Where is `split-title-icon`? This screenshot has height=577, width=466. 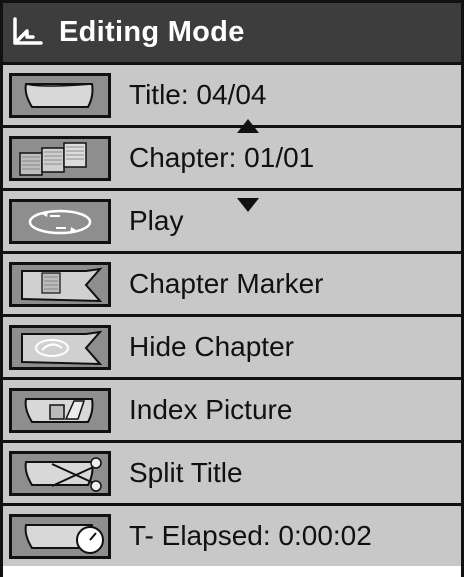
split-title-icon is located at coordinates (60, 473).